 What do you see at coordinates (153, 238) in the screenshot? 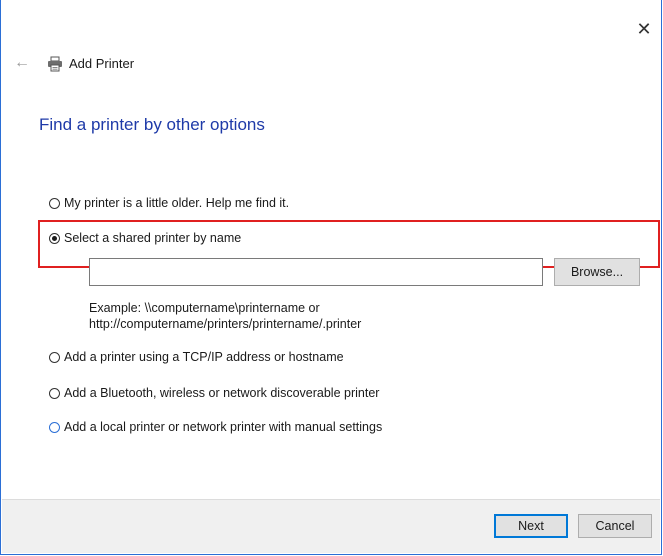
I see `option-shared-printer-label: Select a shared printer by name` at bounding box center [153, 238].